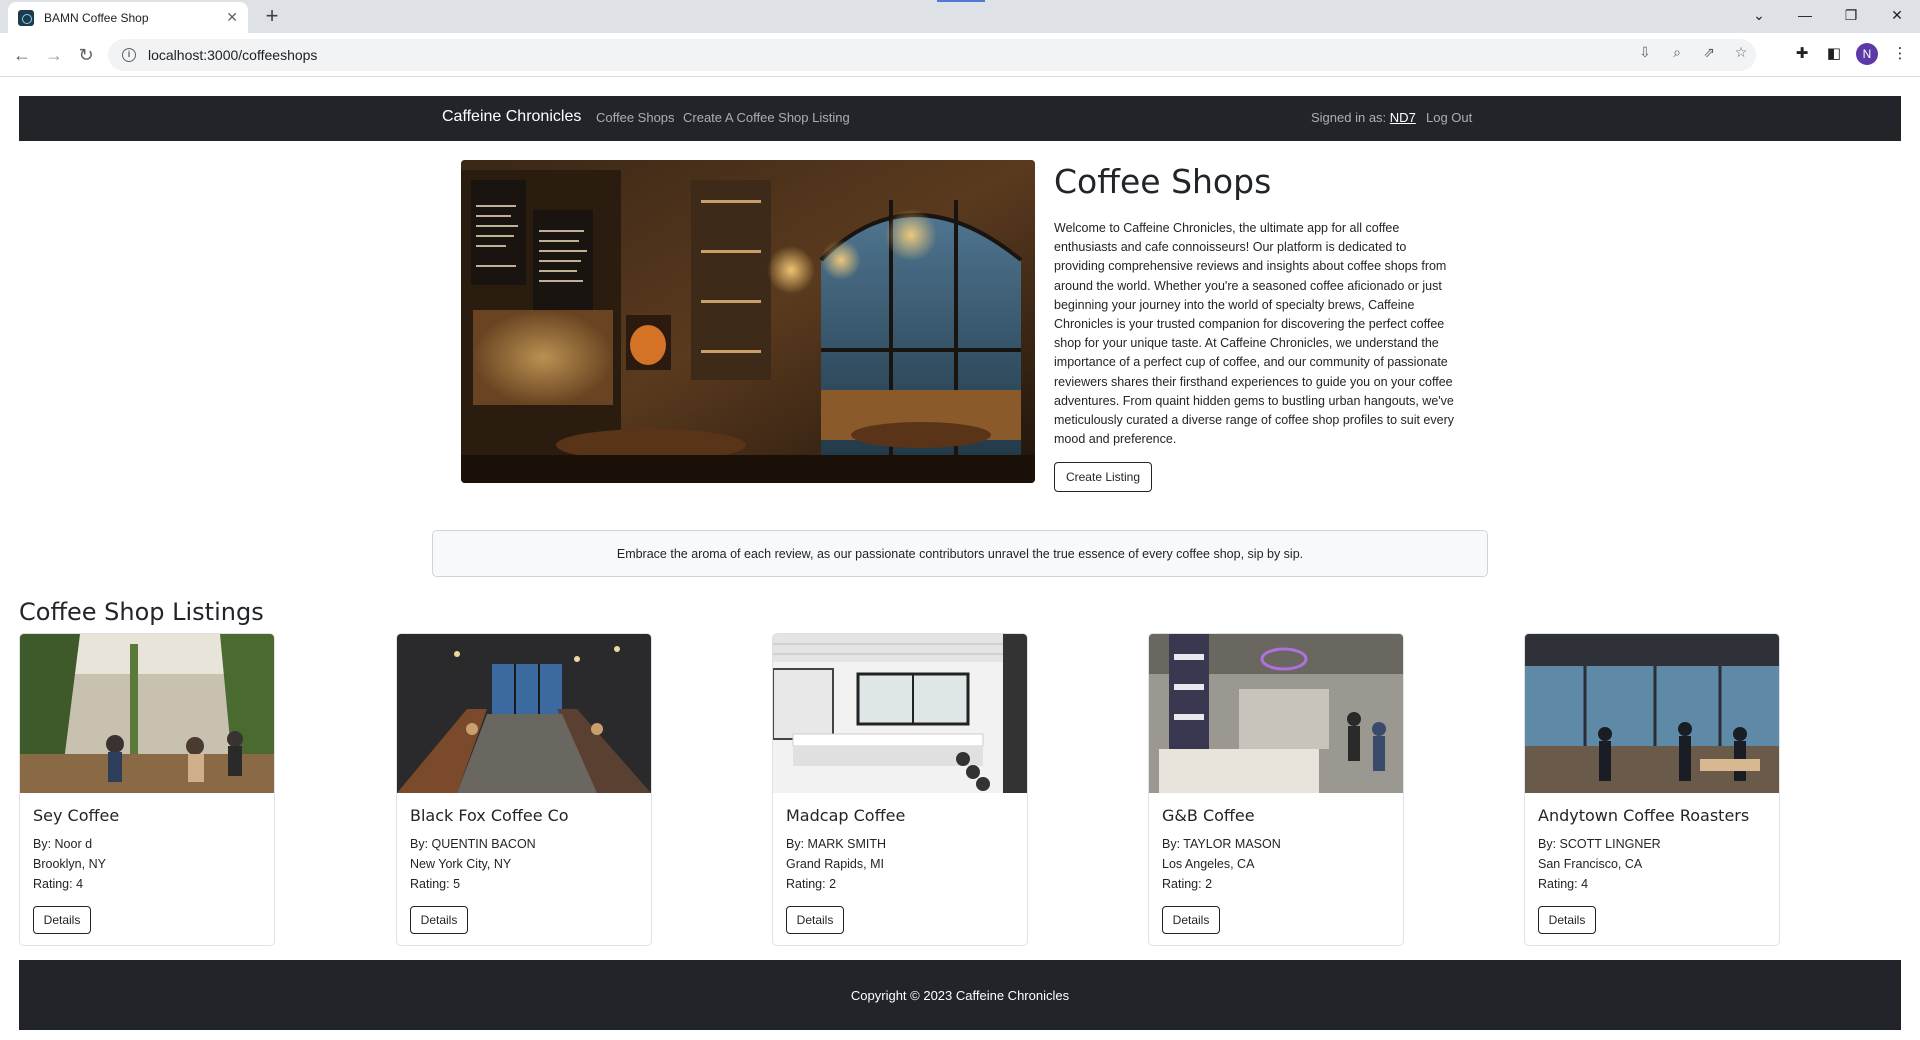  What do you see at coordinates (766, 117) in the screenshot?
I see `nav-link-create-listing: Create A Coffee Shop Listing` at bounding box center [766, 117].